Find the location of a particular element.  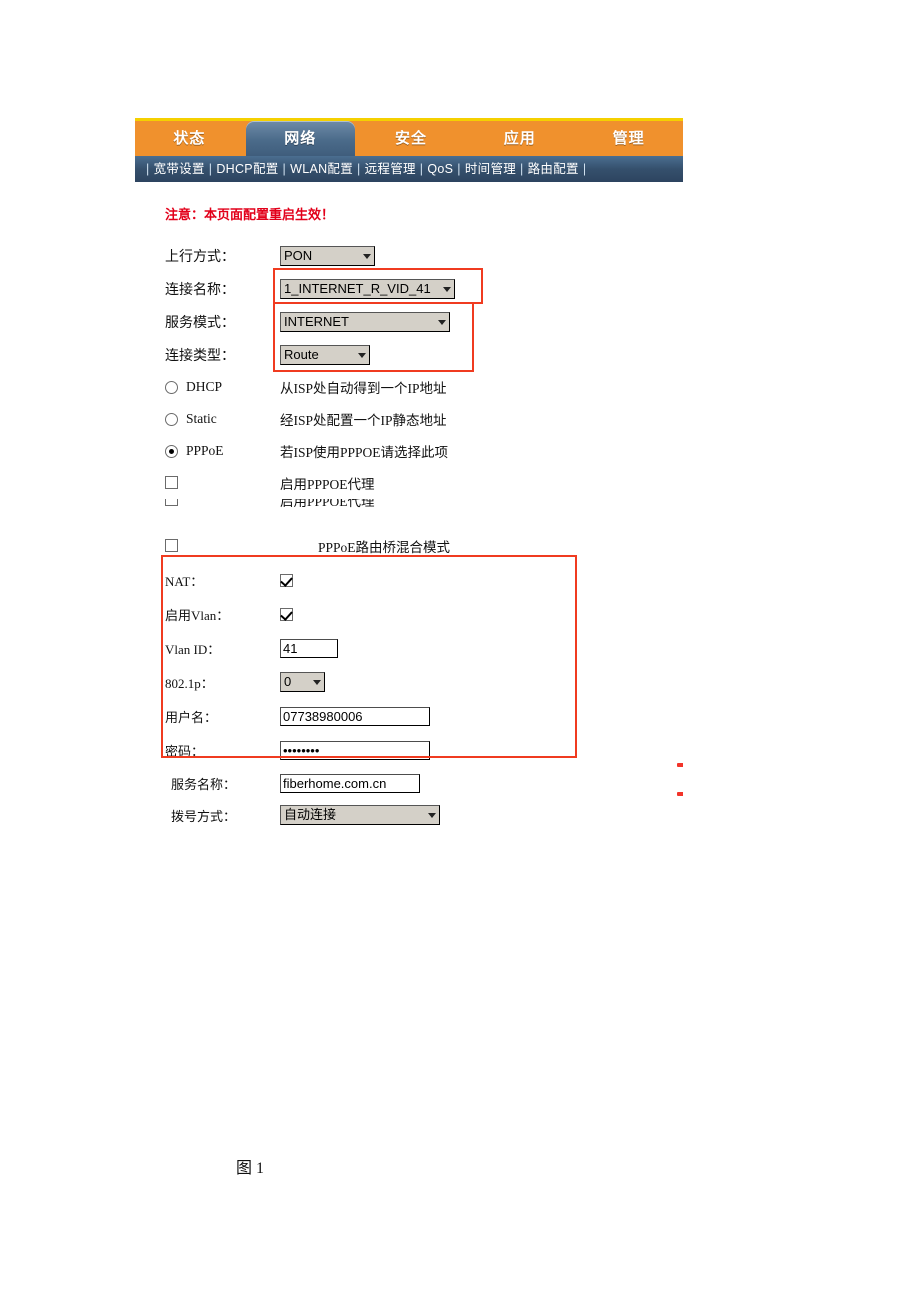

uplink-select: PON is located at coordinates (327, 255).